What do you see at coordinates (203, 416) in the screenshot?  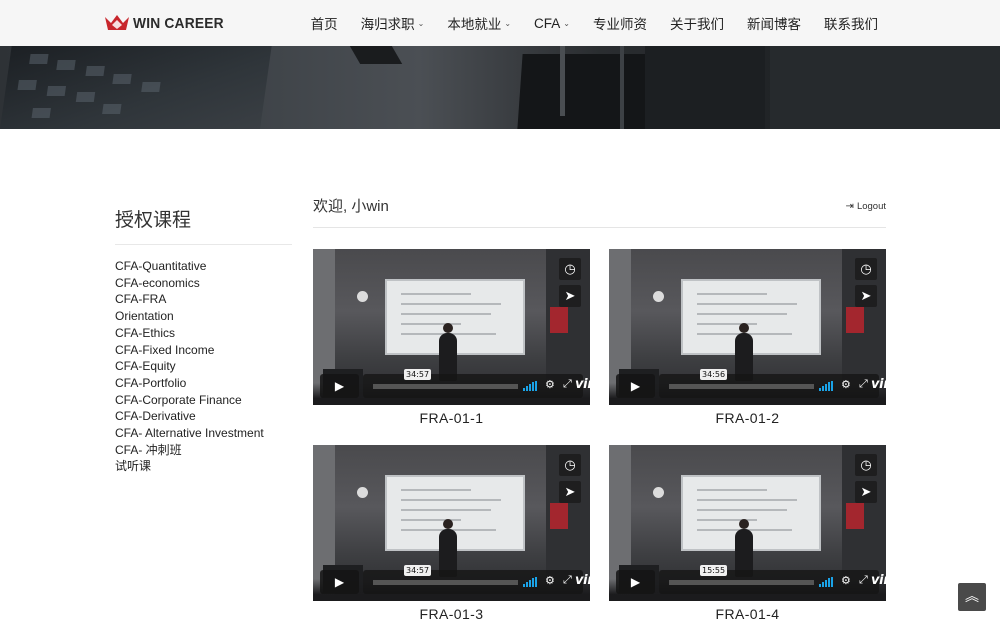 I see `course-link: CFA-Derivative` at bounding box center [203, 416].